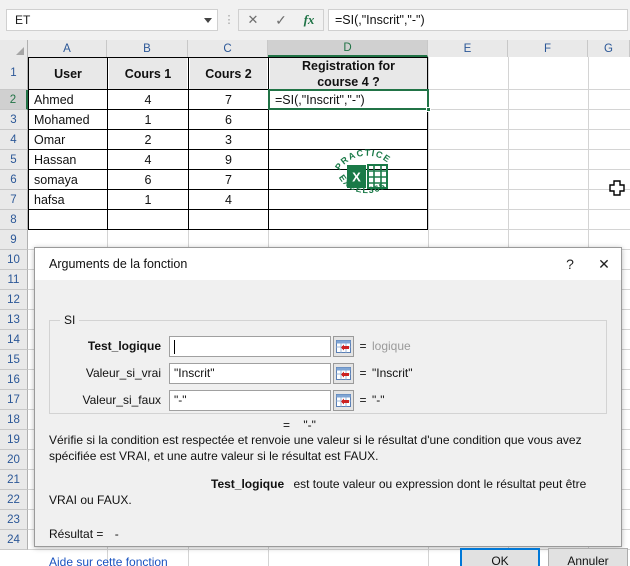 The image size is (630, 566). Describe the element at coordinates (14, 73) in the screenshot. I see `row-header-1: 1` at that location.